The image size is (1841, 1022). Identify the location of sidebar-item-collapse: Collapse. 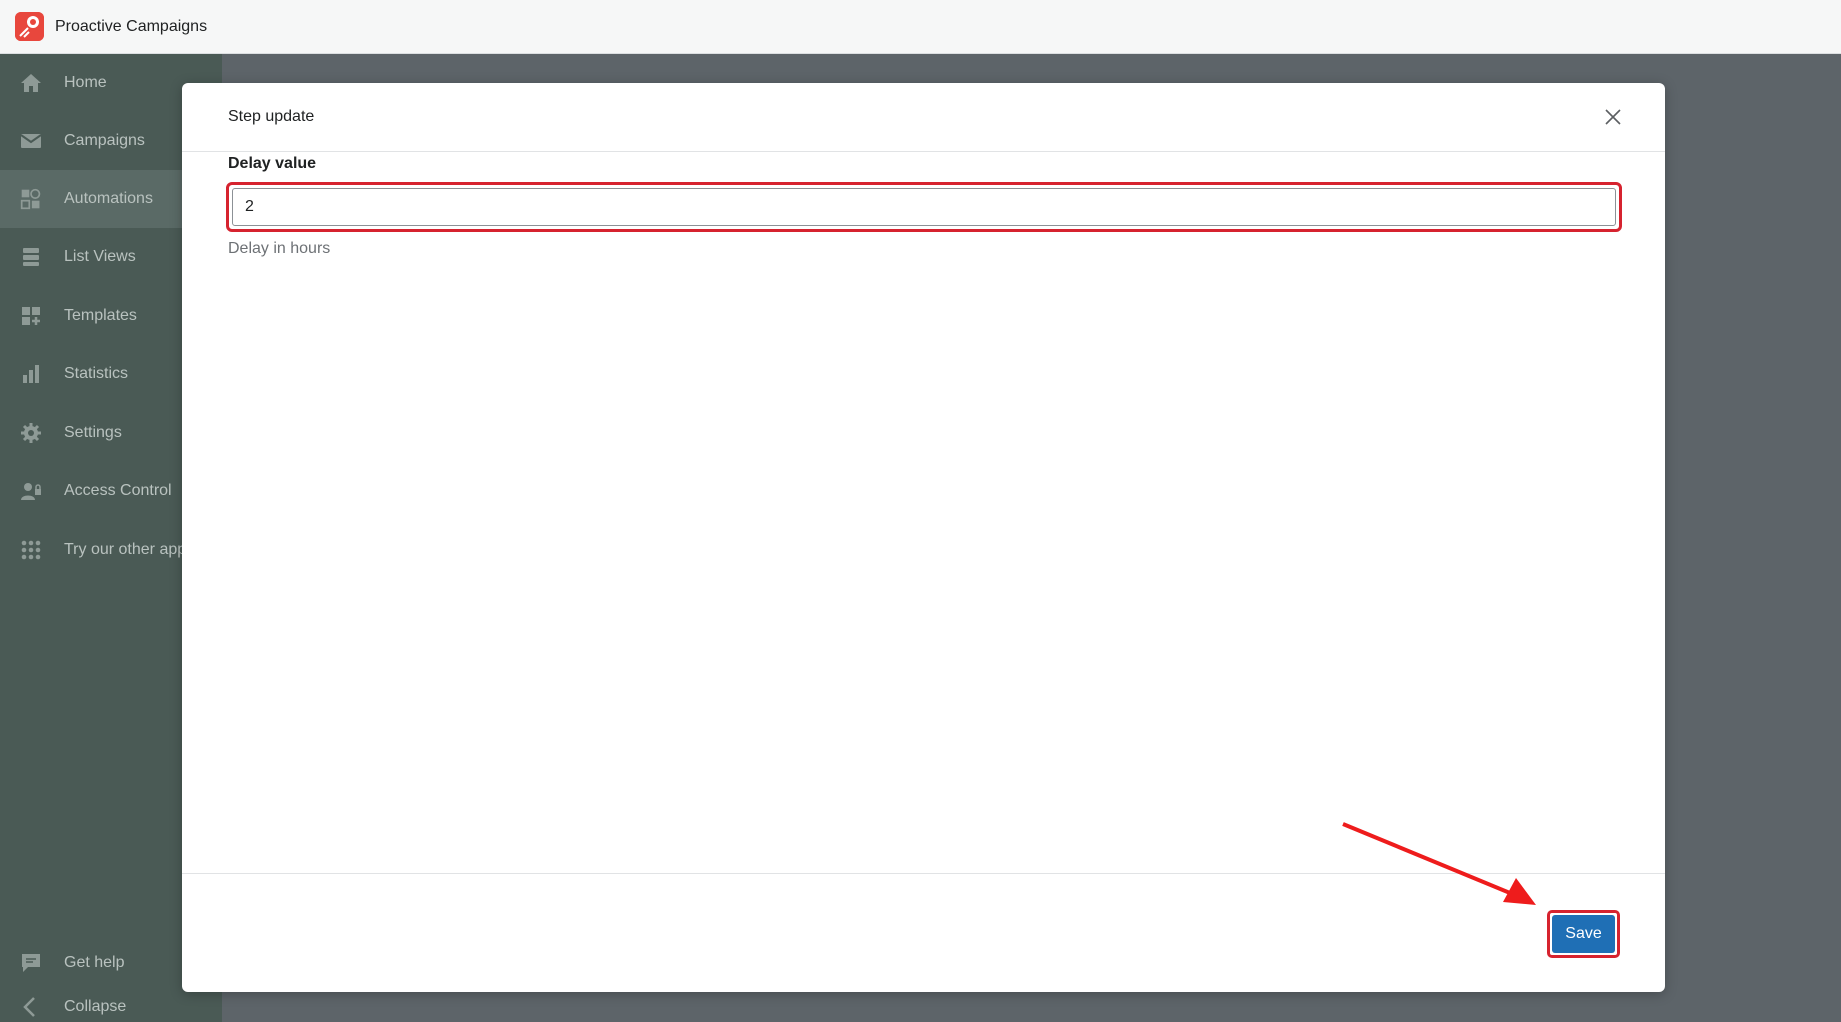
(111, 1007).